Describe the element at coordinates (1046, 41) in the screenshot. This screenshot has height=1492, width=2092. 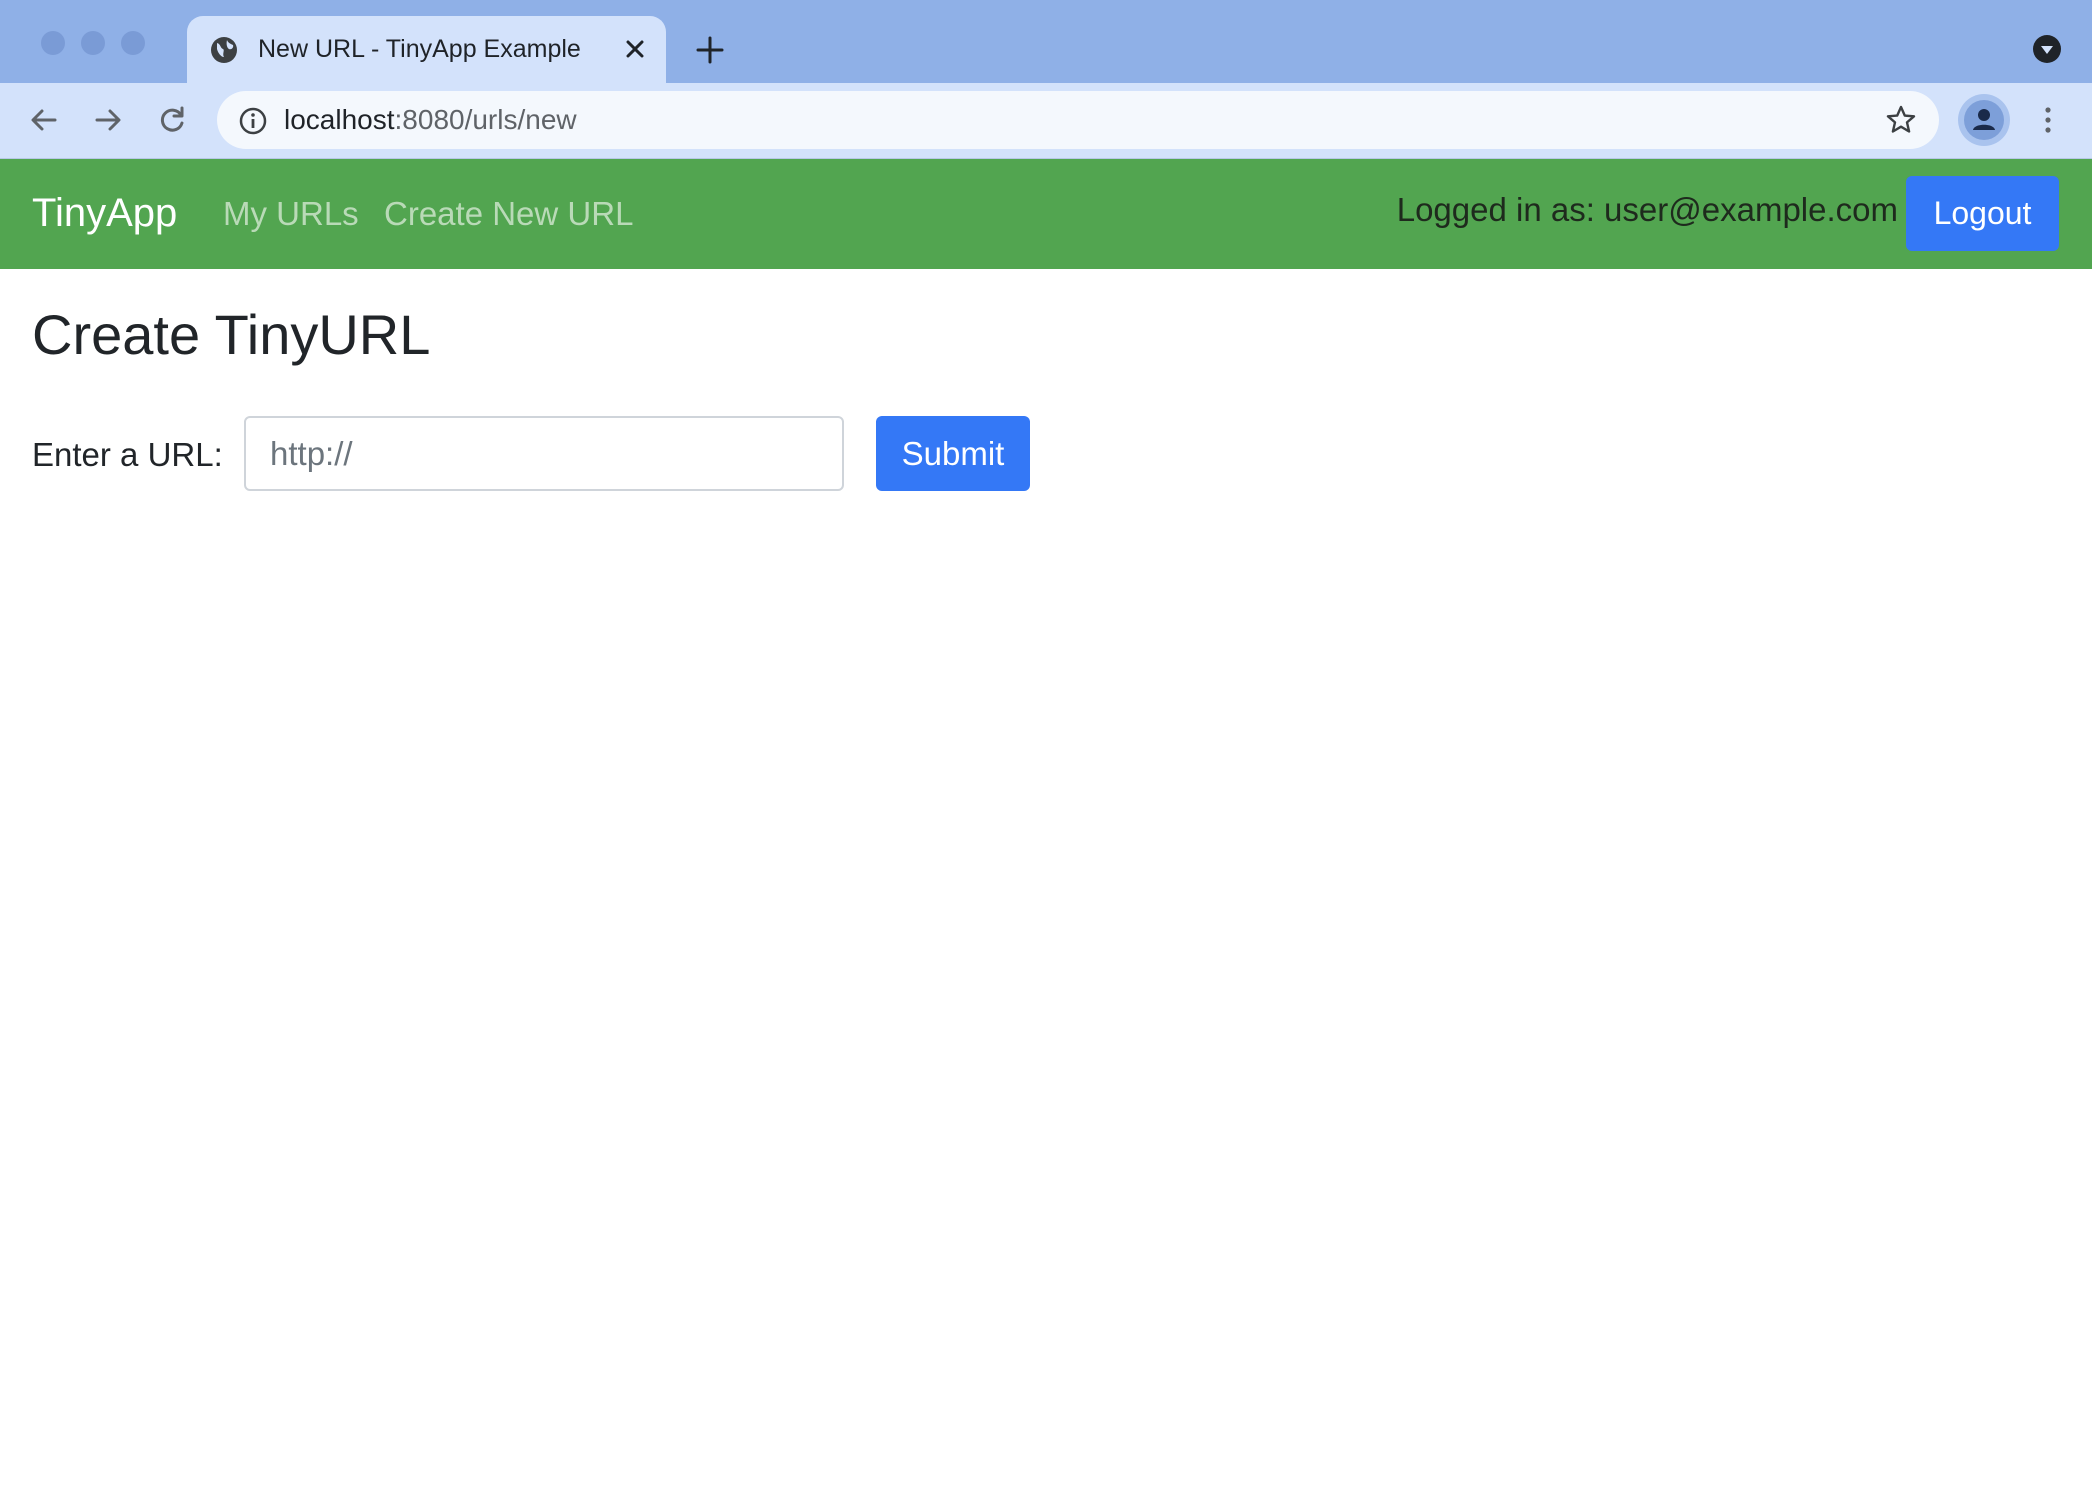
I see `browser-tabstrip: New URL - TinyApp Example` at that location.